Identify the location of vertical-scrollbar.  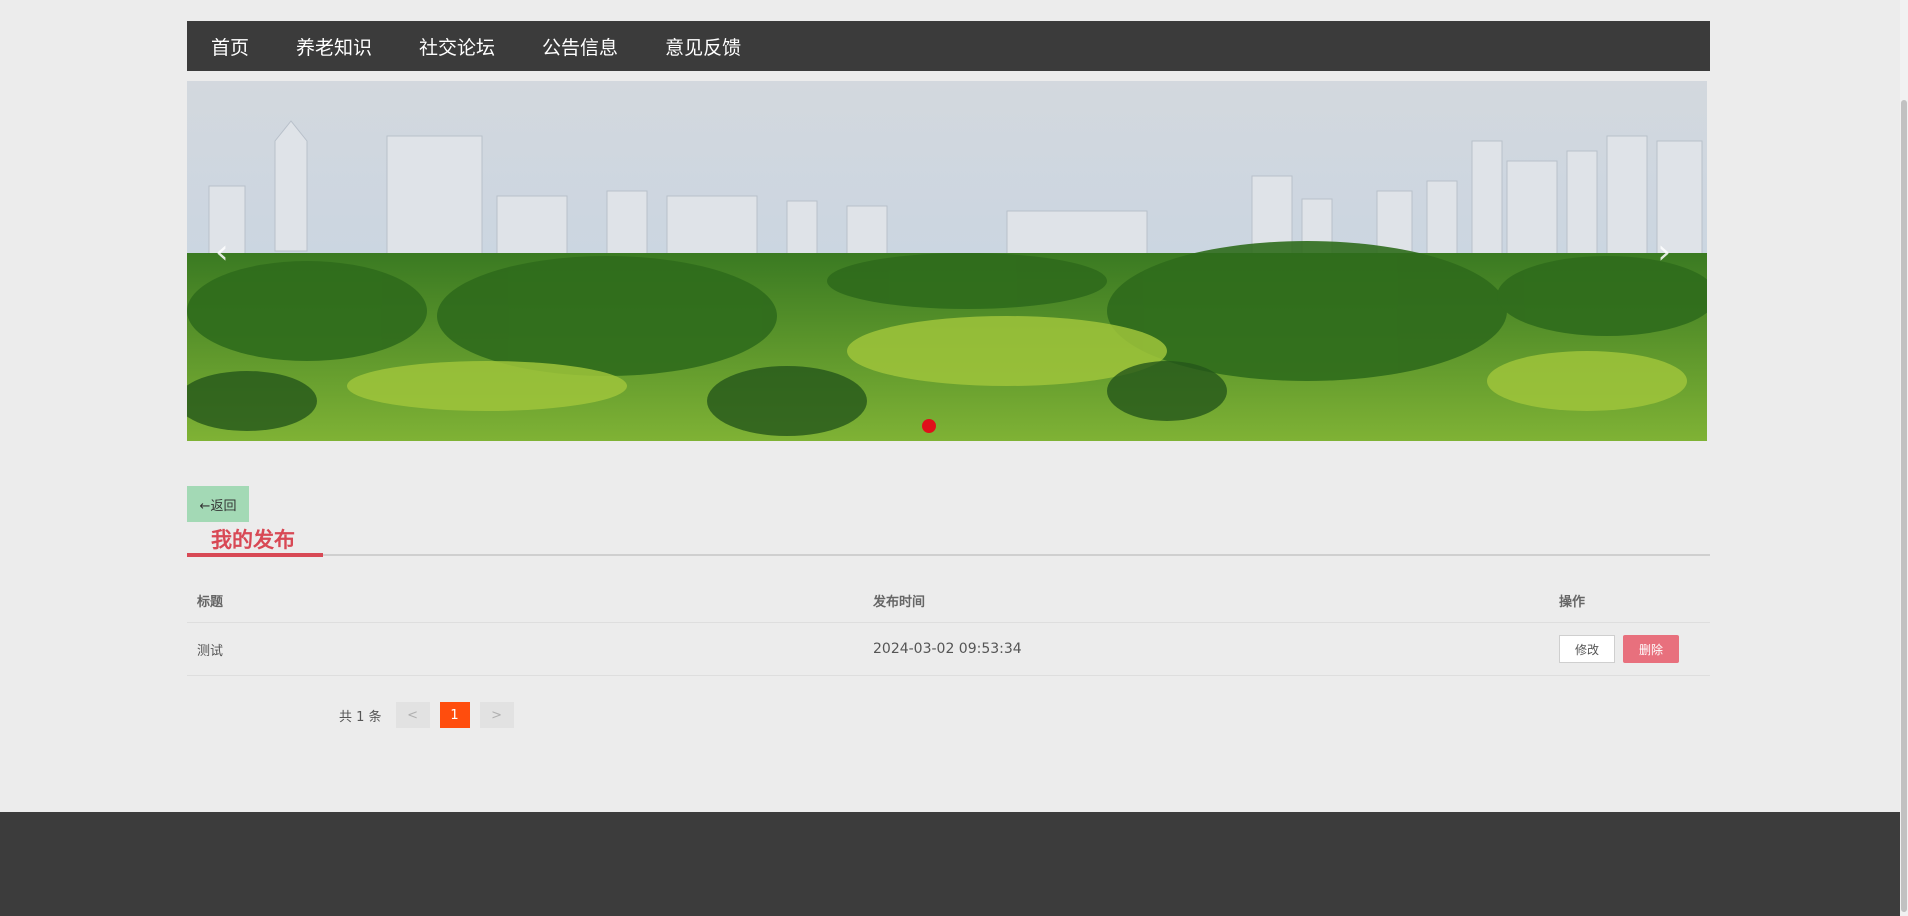
(1904, 458).